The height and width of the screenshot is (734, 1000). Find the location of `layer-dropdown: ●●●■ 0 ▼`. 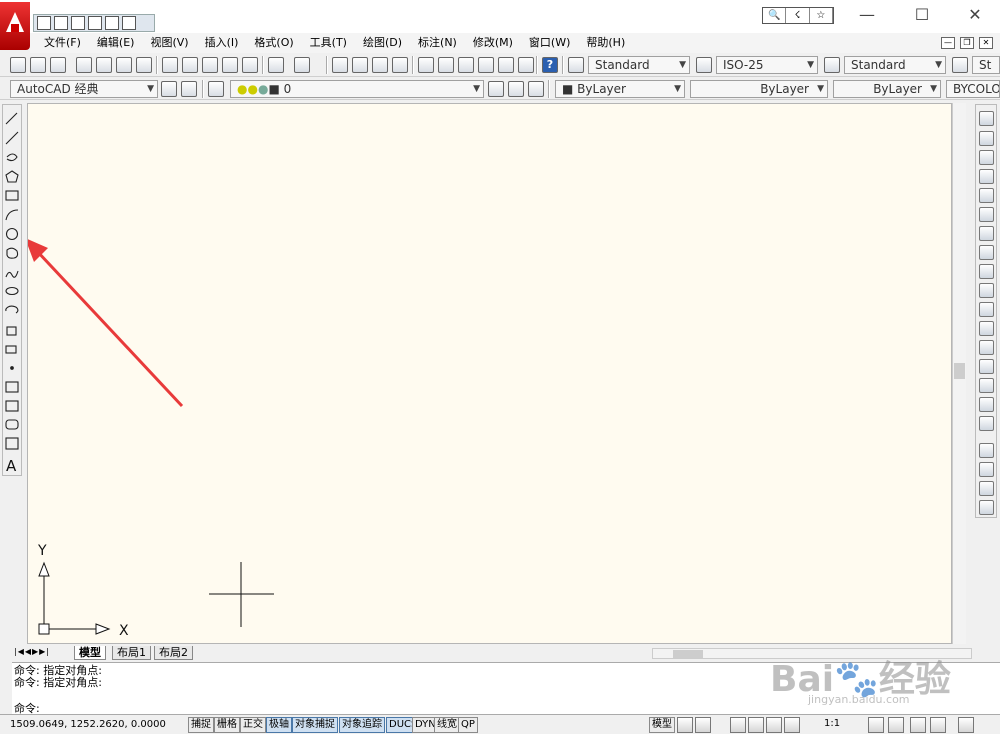

layer-dropdown: ●●●■ 0 ▼ is located at coordinates (357, 89).